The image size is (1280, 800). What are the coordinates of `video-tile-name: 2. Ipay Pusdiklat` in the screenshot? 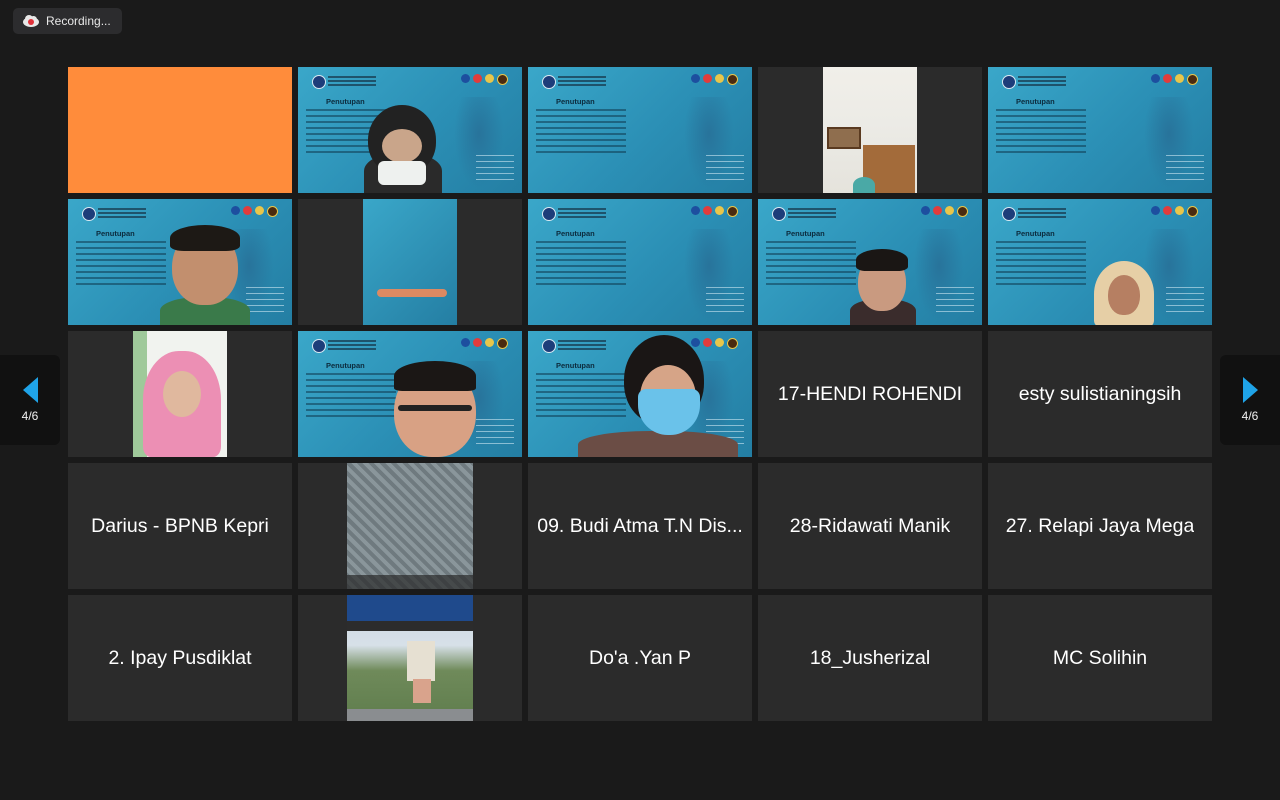 It's located at (180, 658).